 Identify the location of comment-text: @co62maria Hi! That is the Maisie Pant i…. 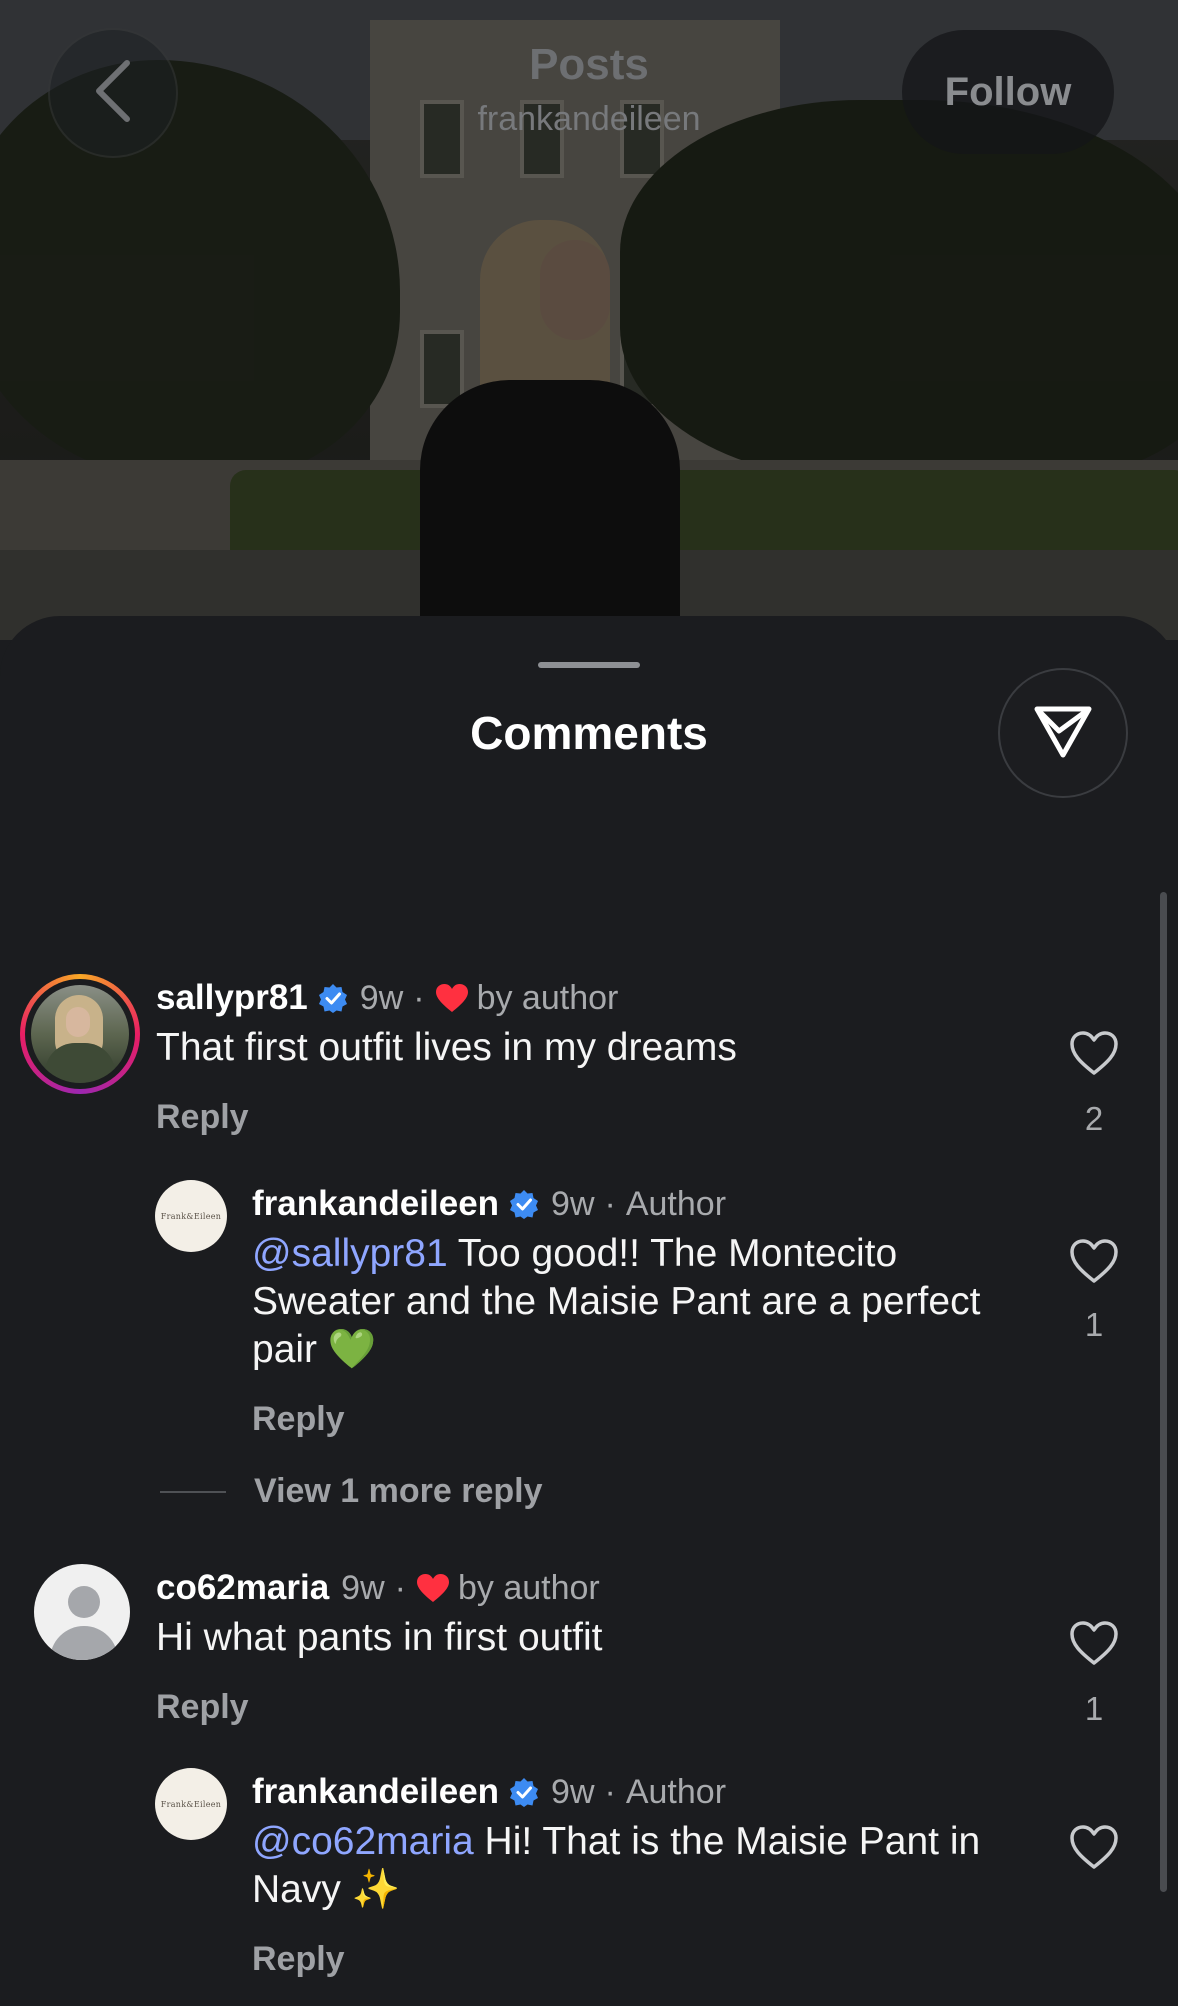
(616, 1865).